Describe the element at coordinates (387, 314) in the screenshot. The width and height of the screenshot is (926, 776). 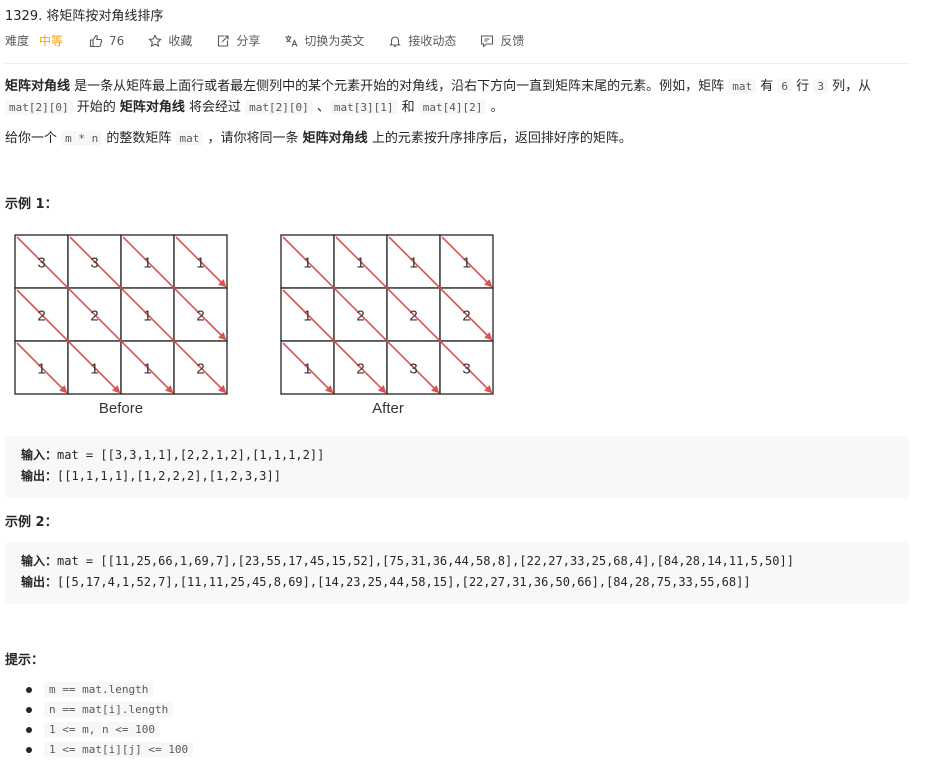
I see `after-matrix: 1 1 1 1 1 2 2 2 1 2 3 3` at that location.